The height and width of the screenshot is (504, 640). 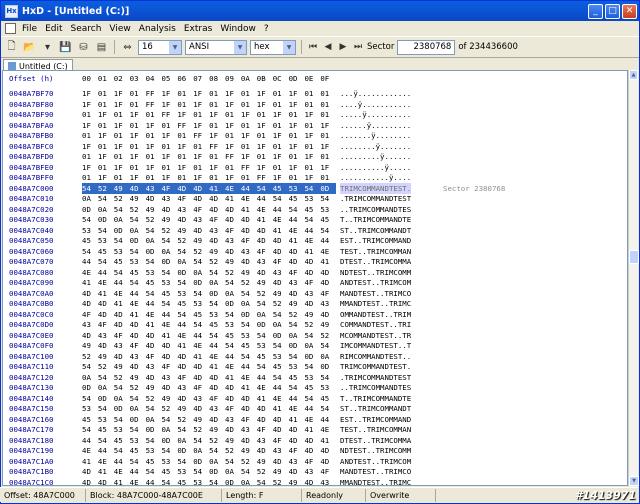 What do you see at coordinates (198, 29) in the screenshot?
I see `menu-extras: Extras` at bounding box center [198, 29].